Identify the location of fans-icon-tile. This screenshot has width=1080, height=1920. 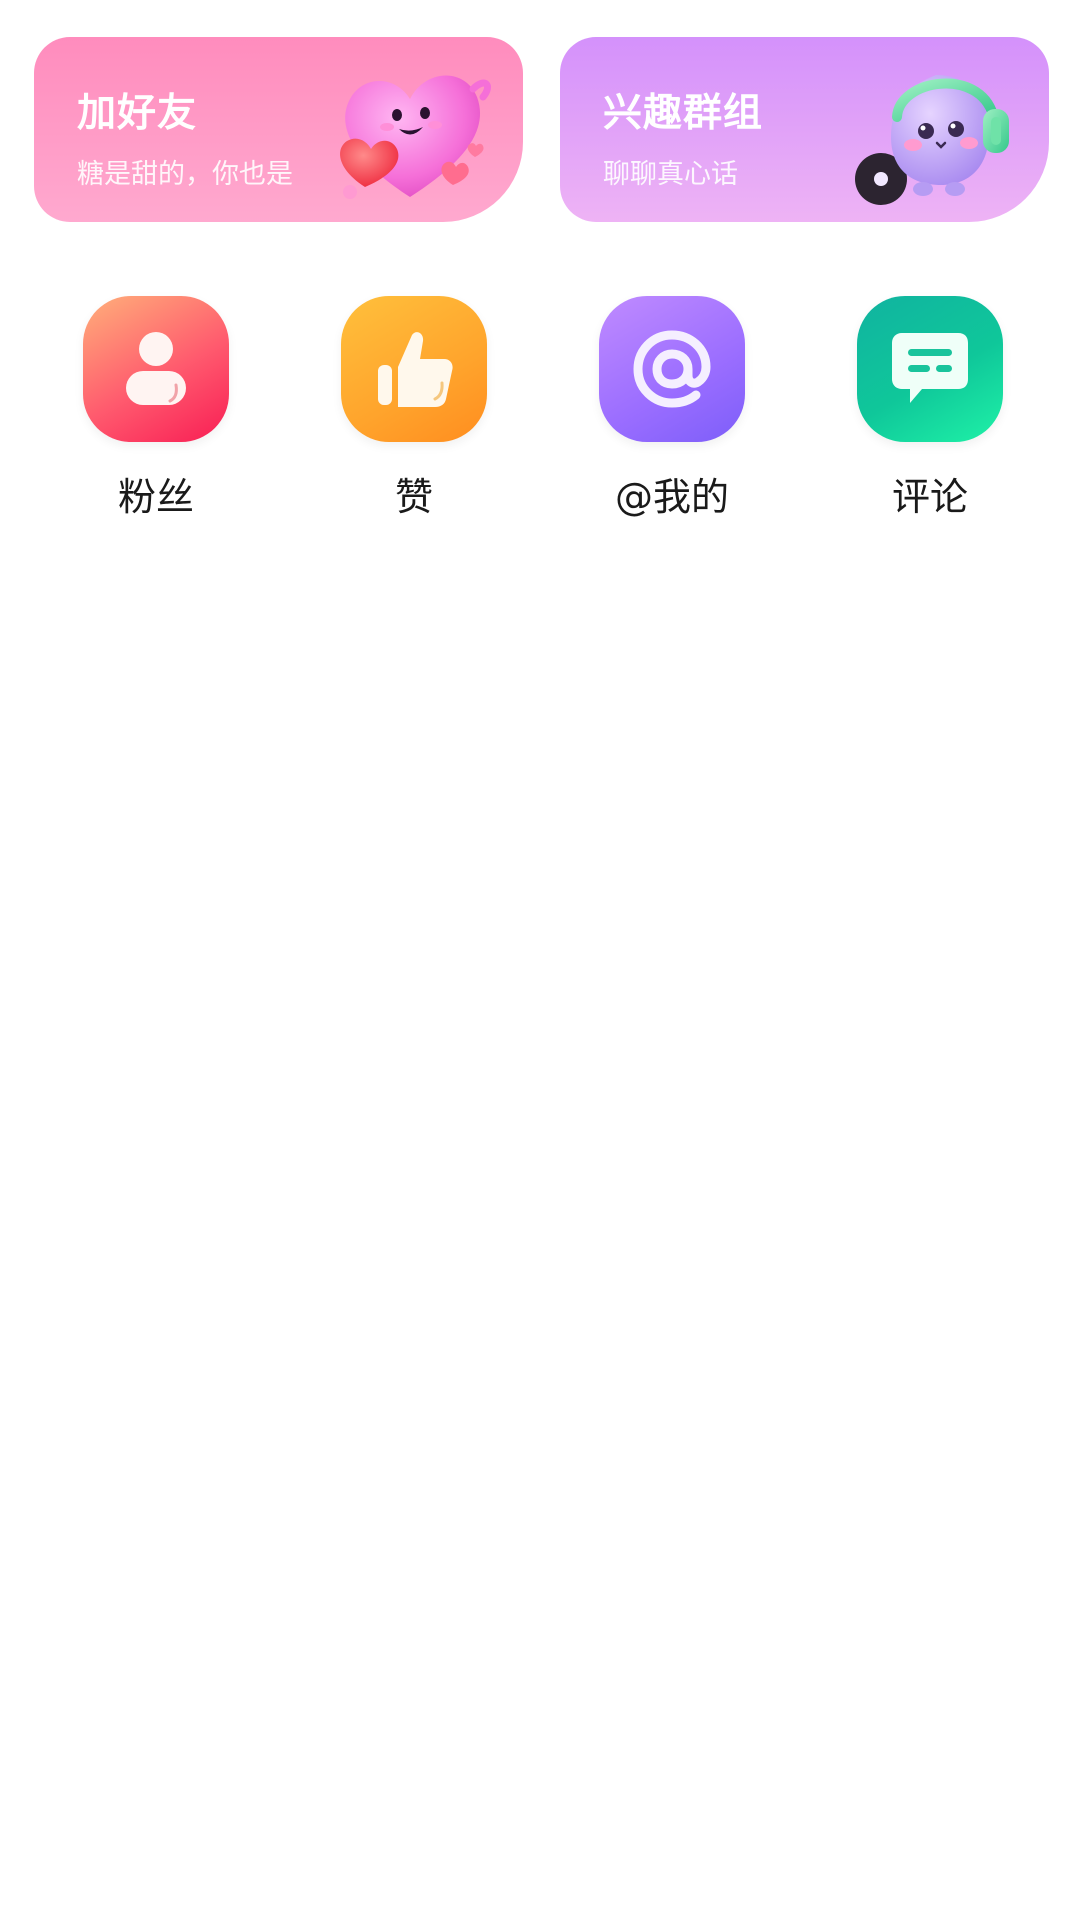
(156, 369).